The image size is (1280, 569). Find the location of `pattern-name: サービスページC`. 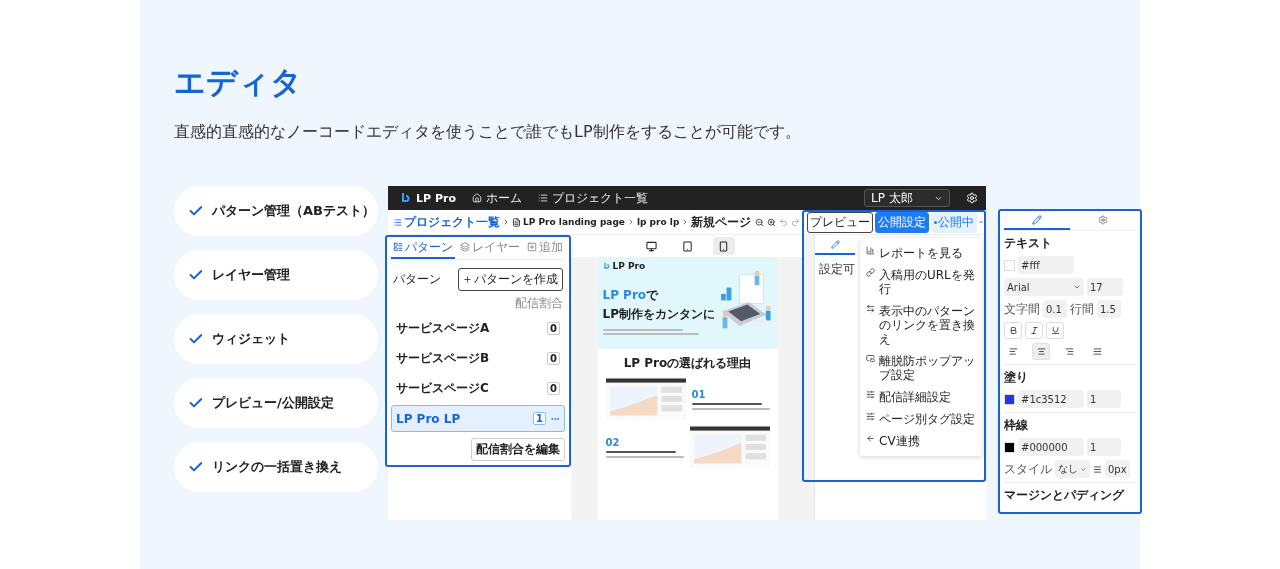

pattern-name: サービスページC is located at coordinates (442, 388).